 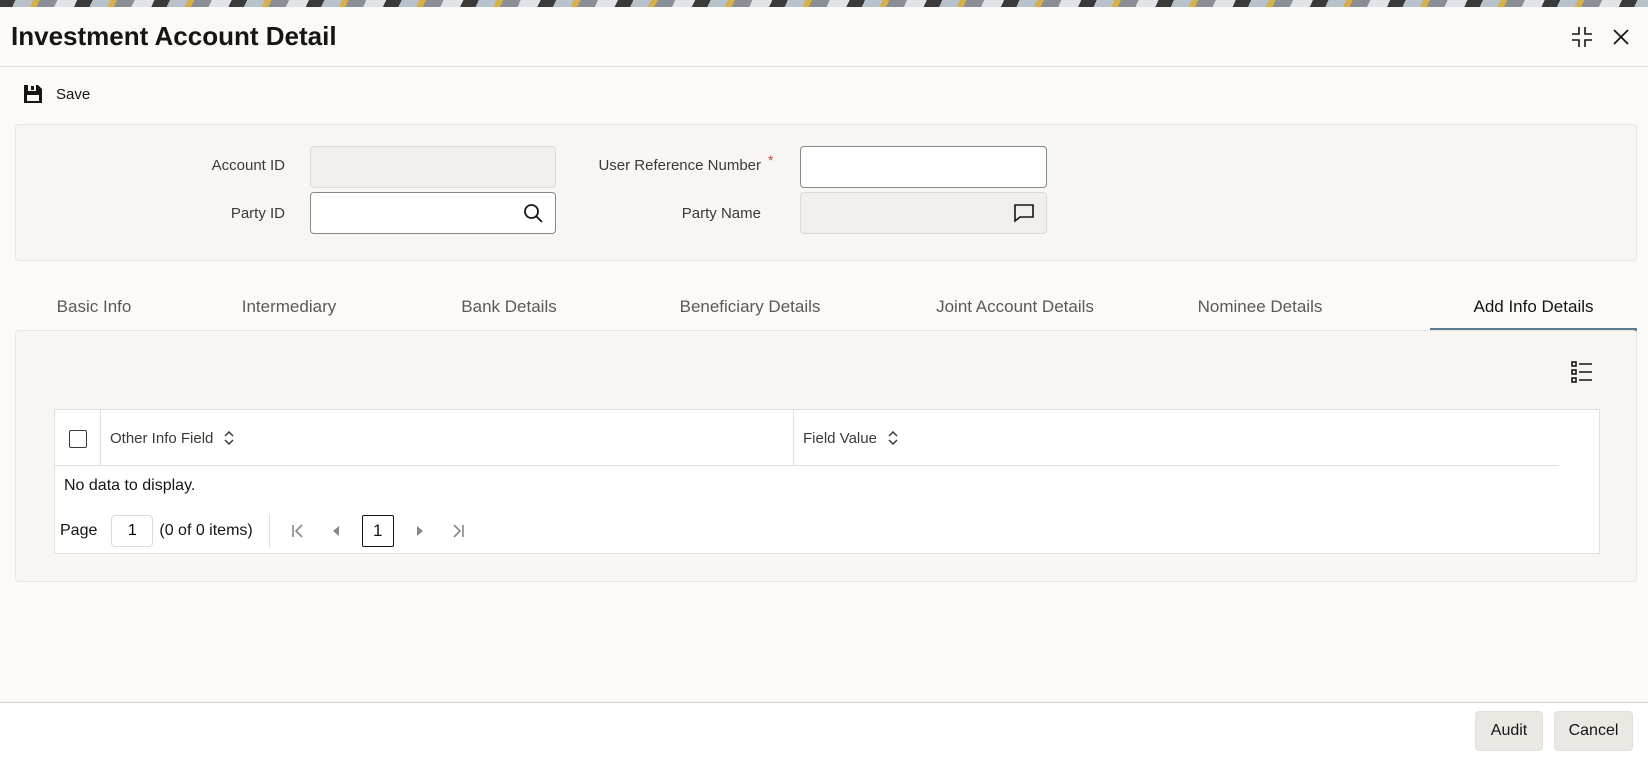 I want to click on page-label: Page, so click(x=79, y=530).